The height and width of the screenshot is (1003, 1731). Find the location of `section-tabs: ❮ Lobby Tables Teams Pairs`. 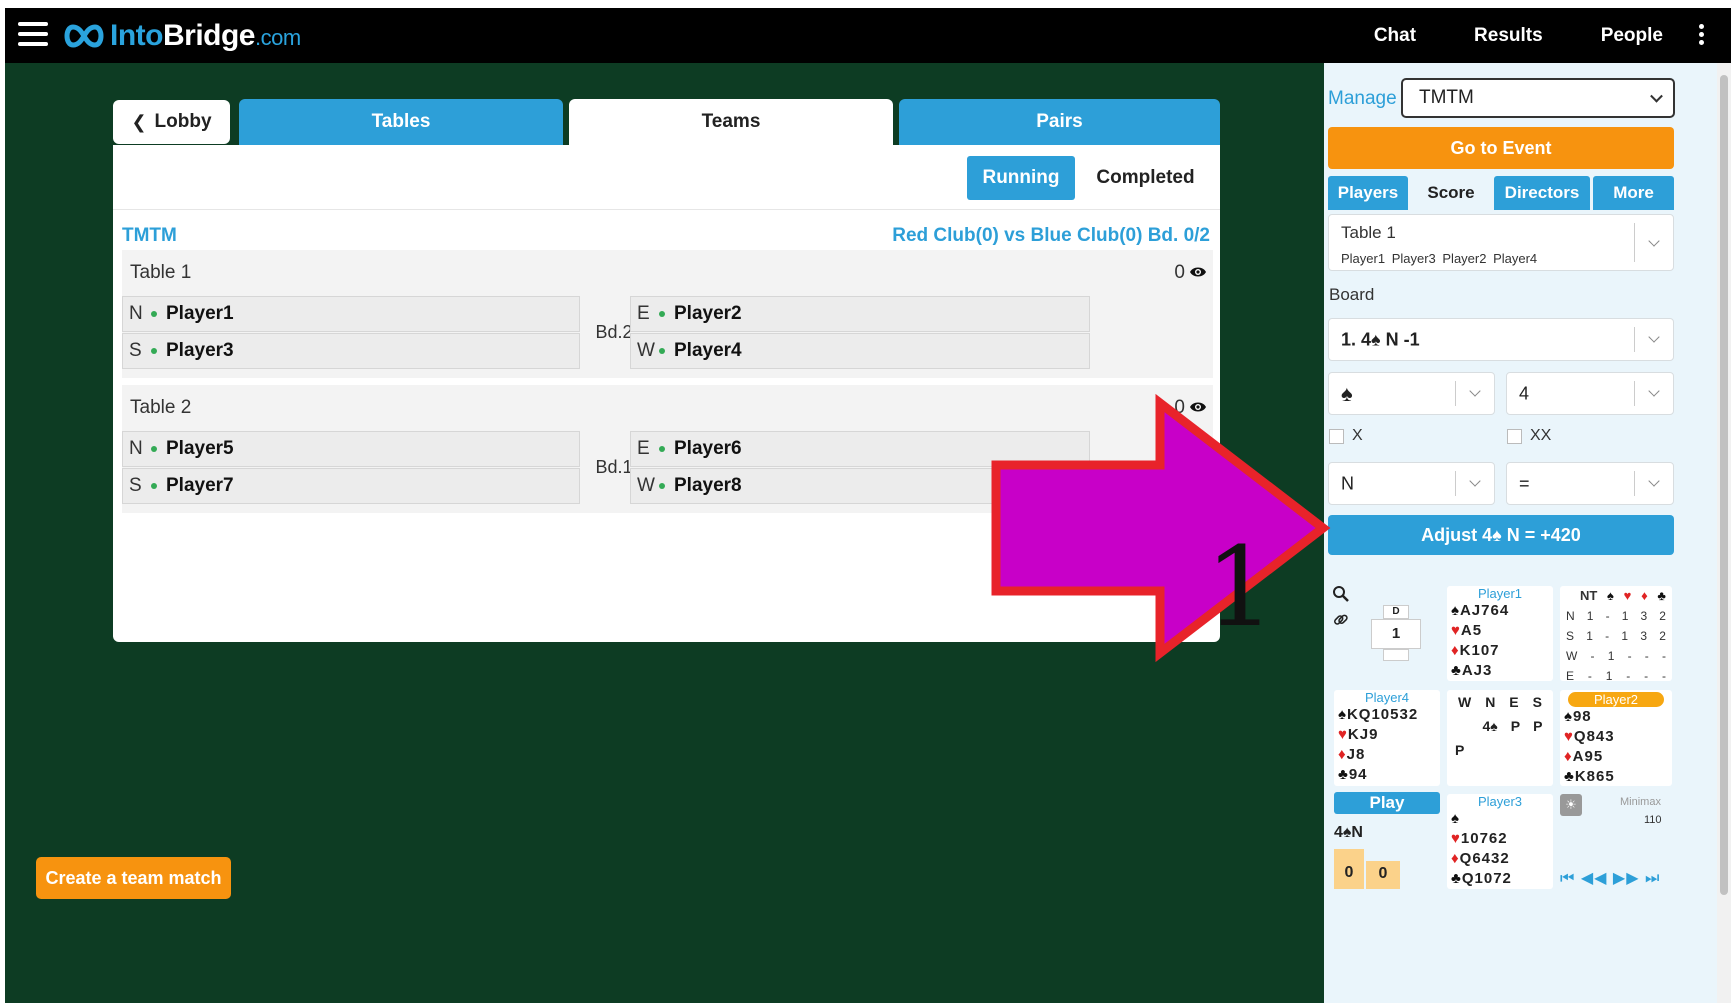

section-tabs: ❮ Lobby Tables Teams Pairs is located at coordinates (666, 122).